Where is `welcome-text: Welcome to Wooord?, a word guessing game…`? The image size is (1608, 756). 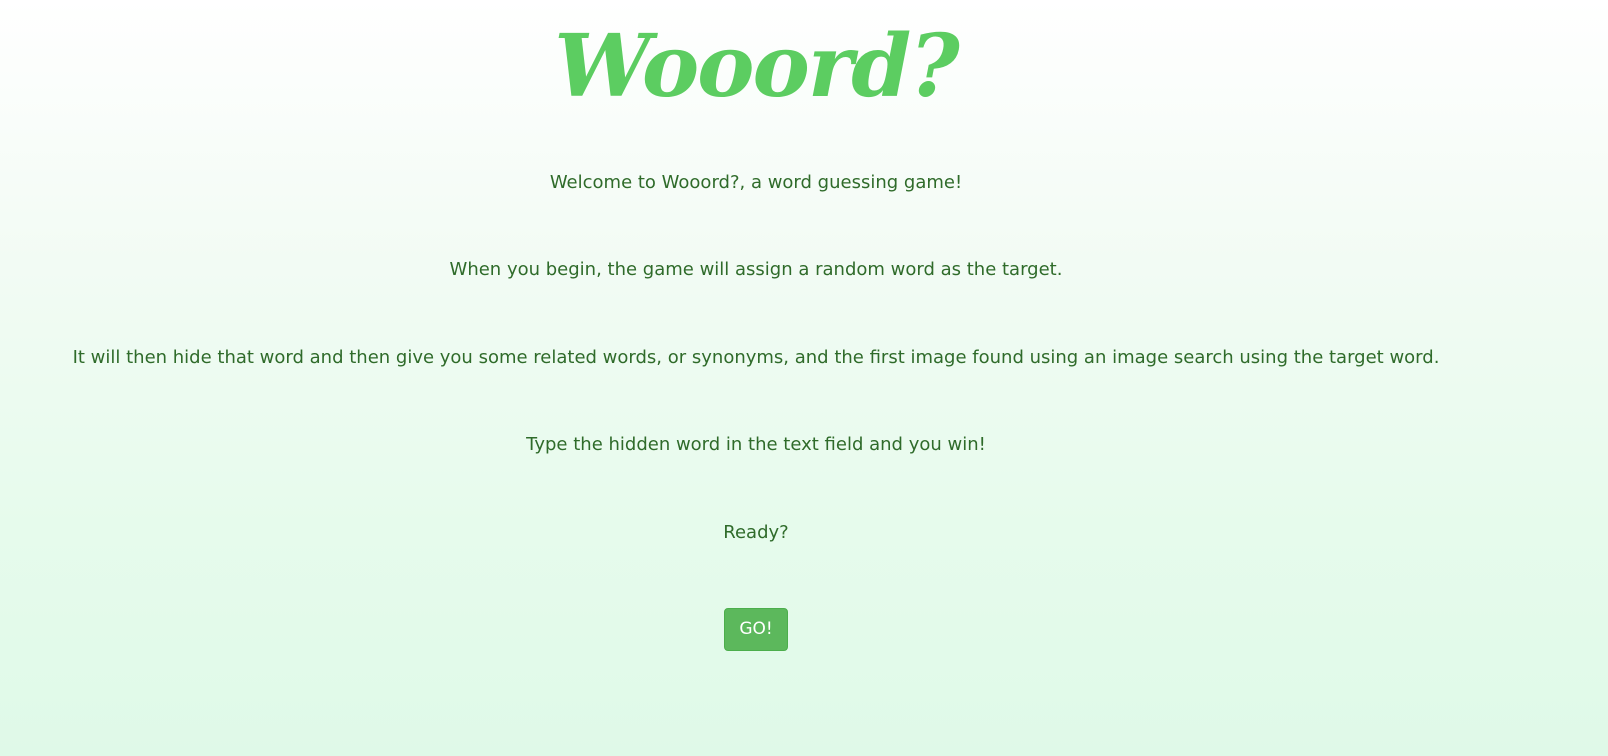
welcome-text: Welcome to Wooord?, a word guessing game… is located at coordinates (756, 182).